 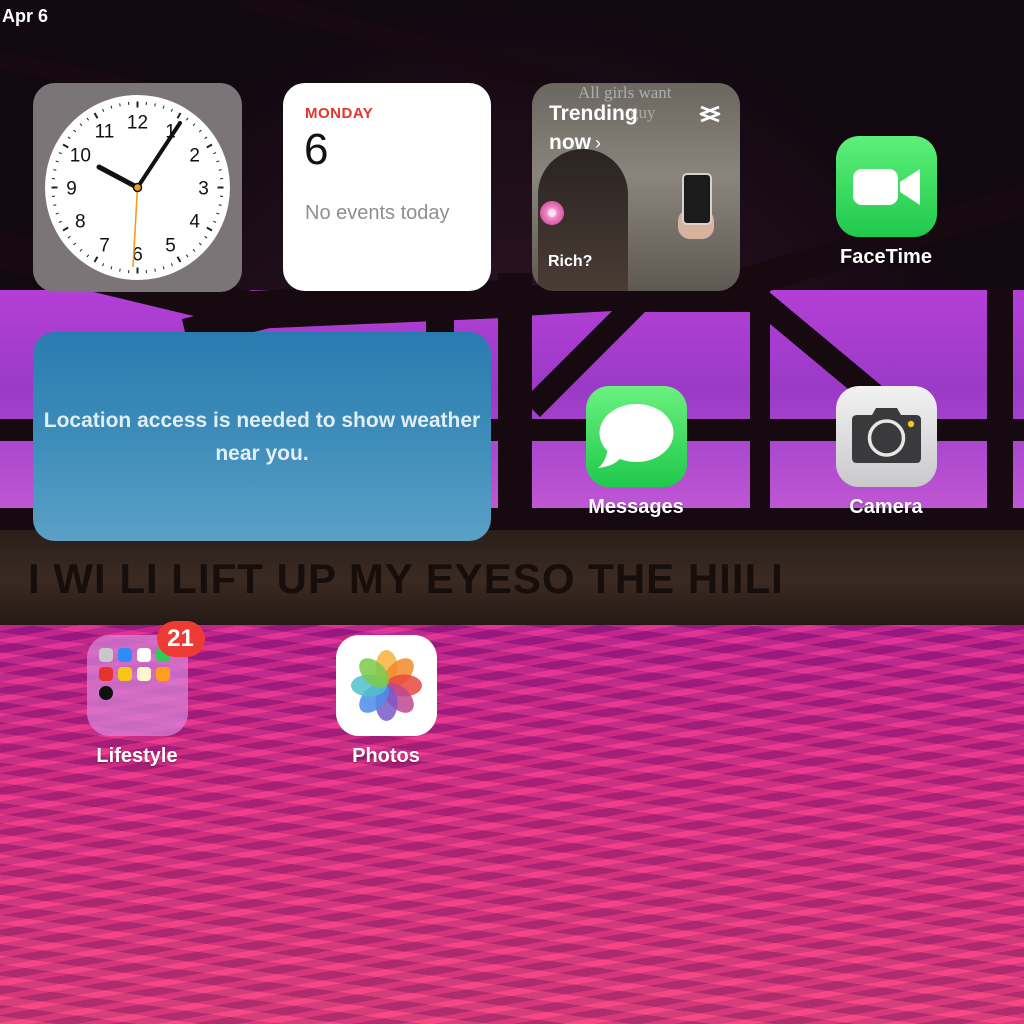 What do you see at coordinates (552, 213) in the screenshot?
I see `trending-thumbnail-flower` at bounding box center [552, 213].